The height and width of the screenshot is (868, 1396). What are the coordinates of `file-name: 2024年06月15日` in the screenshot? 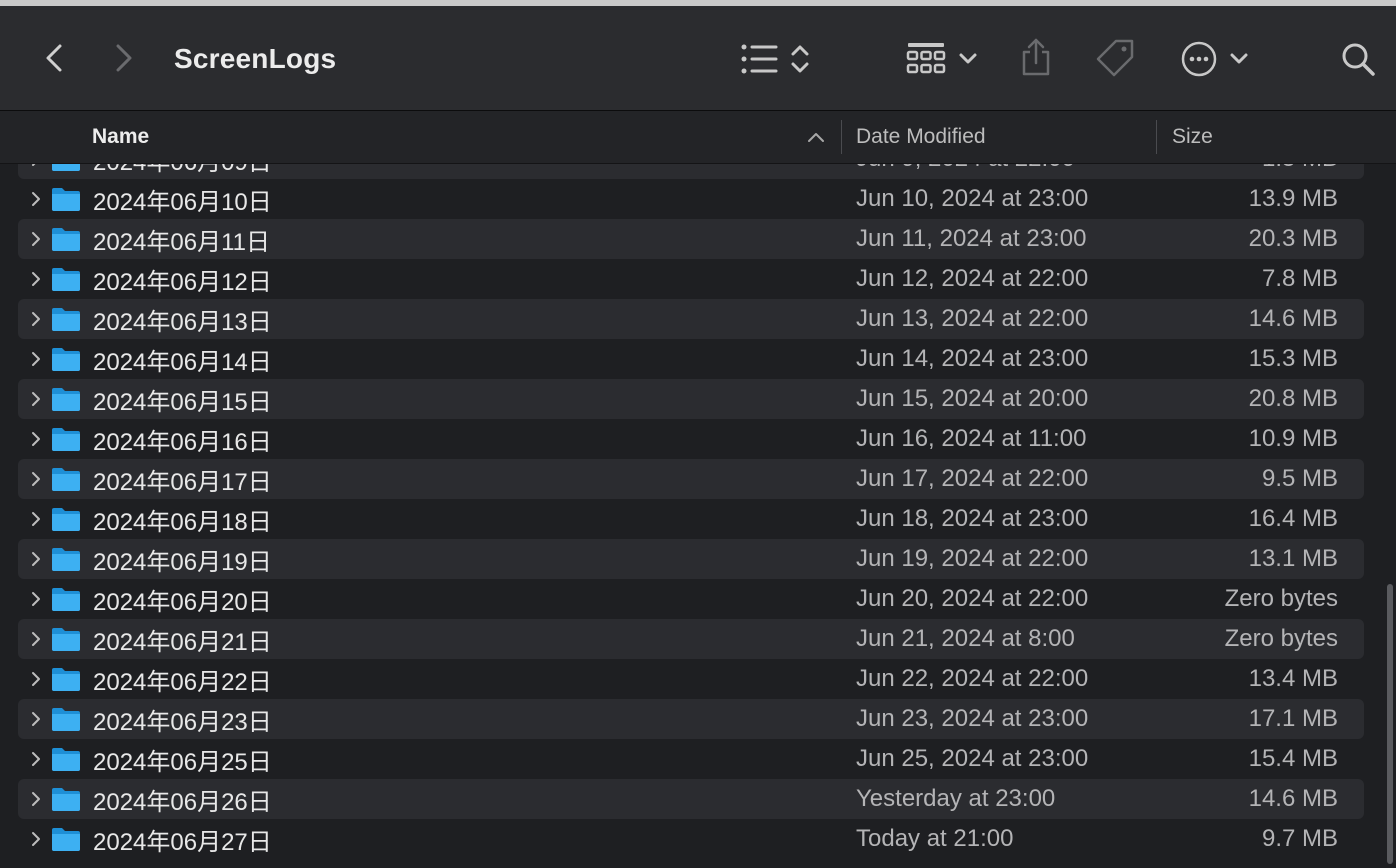 It's located at (182, 402).